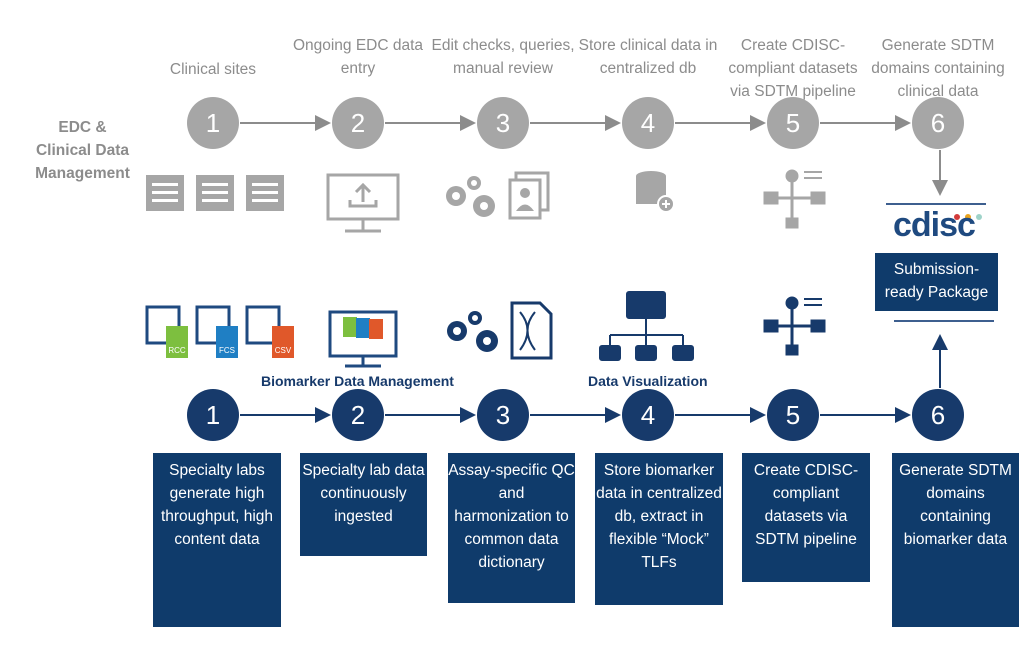 The width and height of the screenshot is (1030, 645). I want to click on data-hierarchy-icon, so click(646, 326).